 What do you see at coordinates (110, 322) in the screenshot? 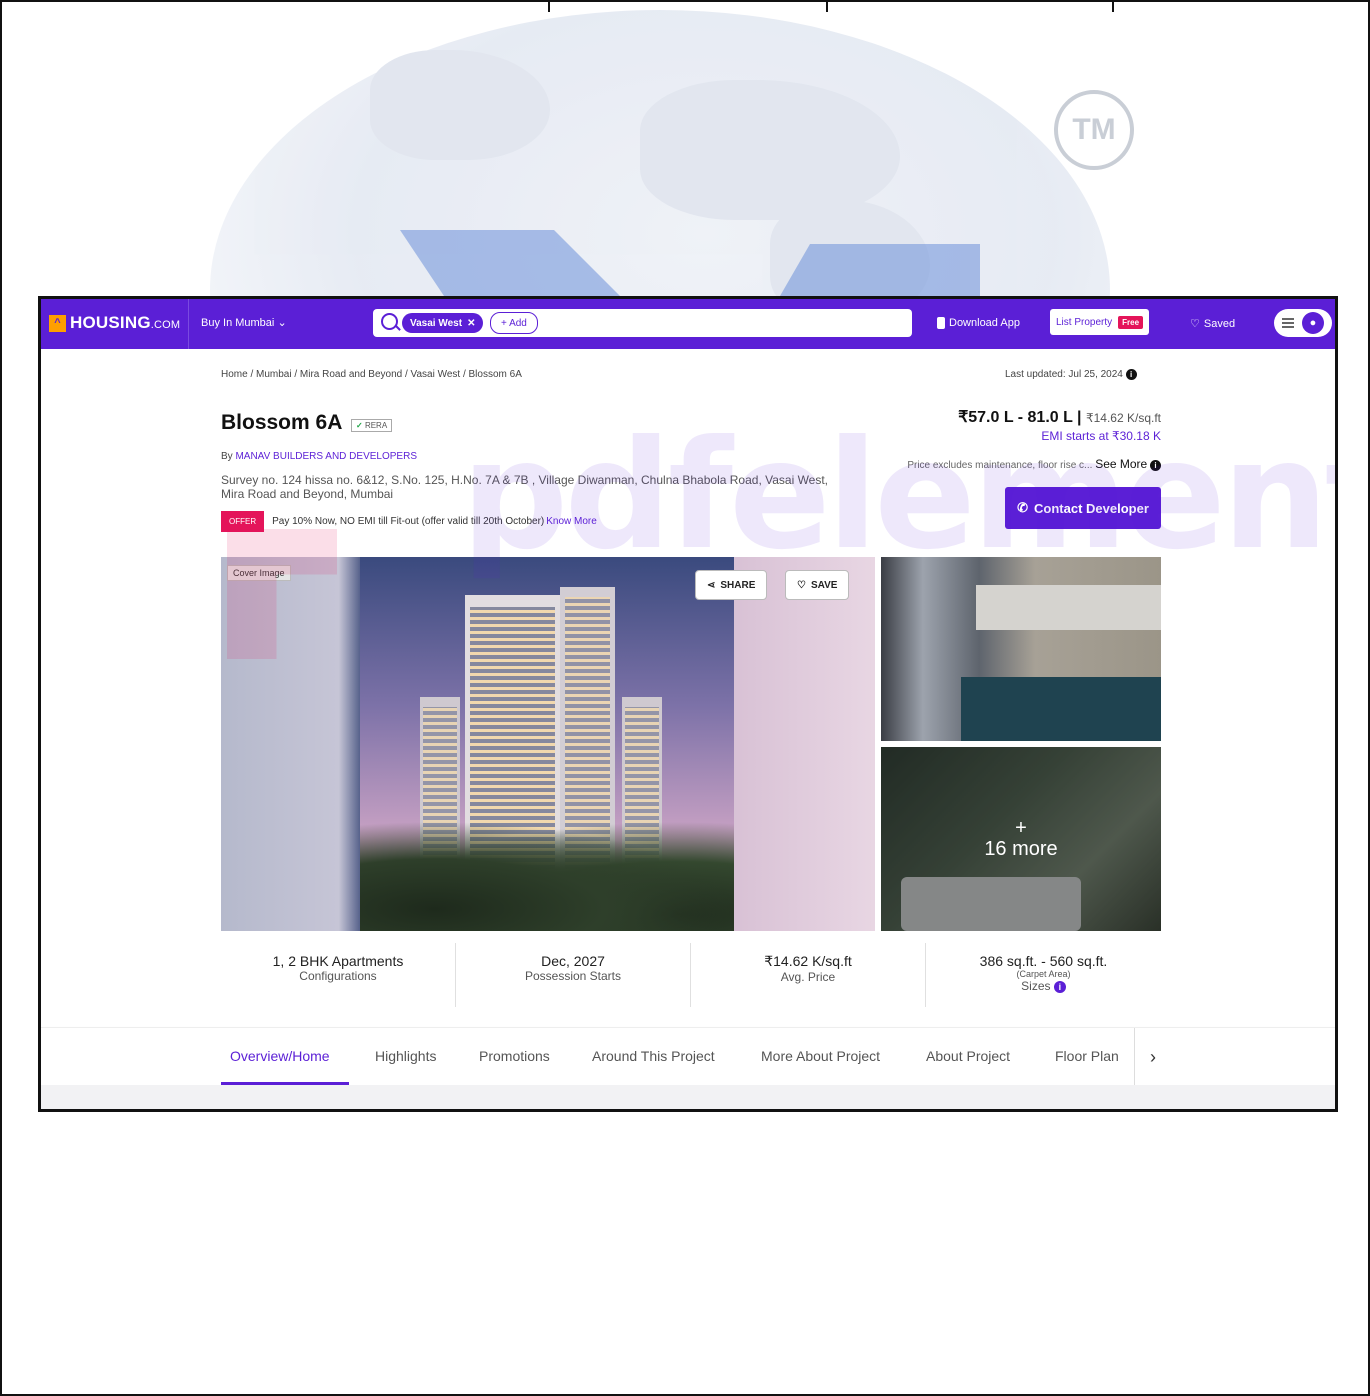
I see `logo-text: HOUSING` at bounding box center [110, 322].